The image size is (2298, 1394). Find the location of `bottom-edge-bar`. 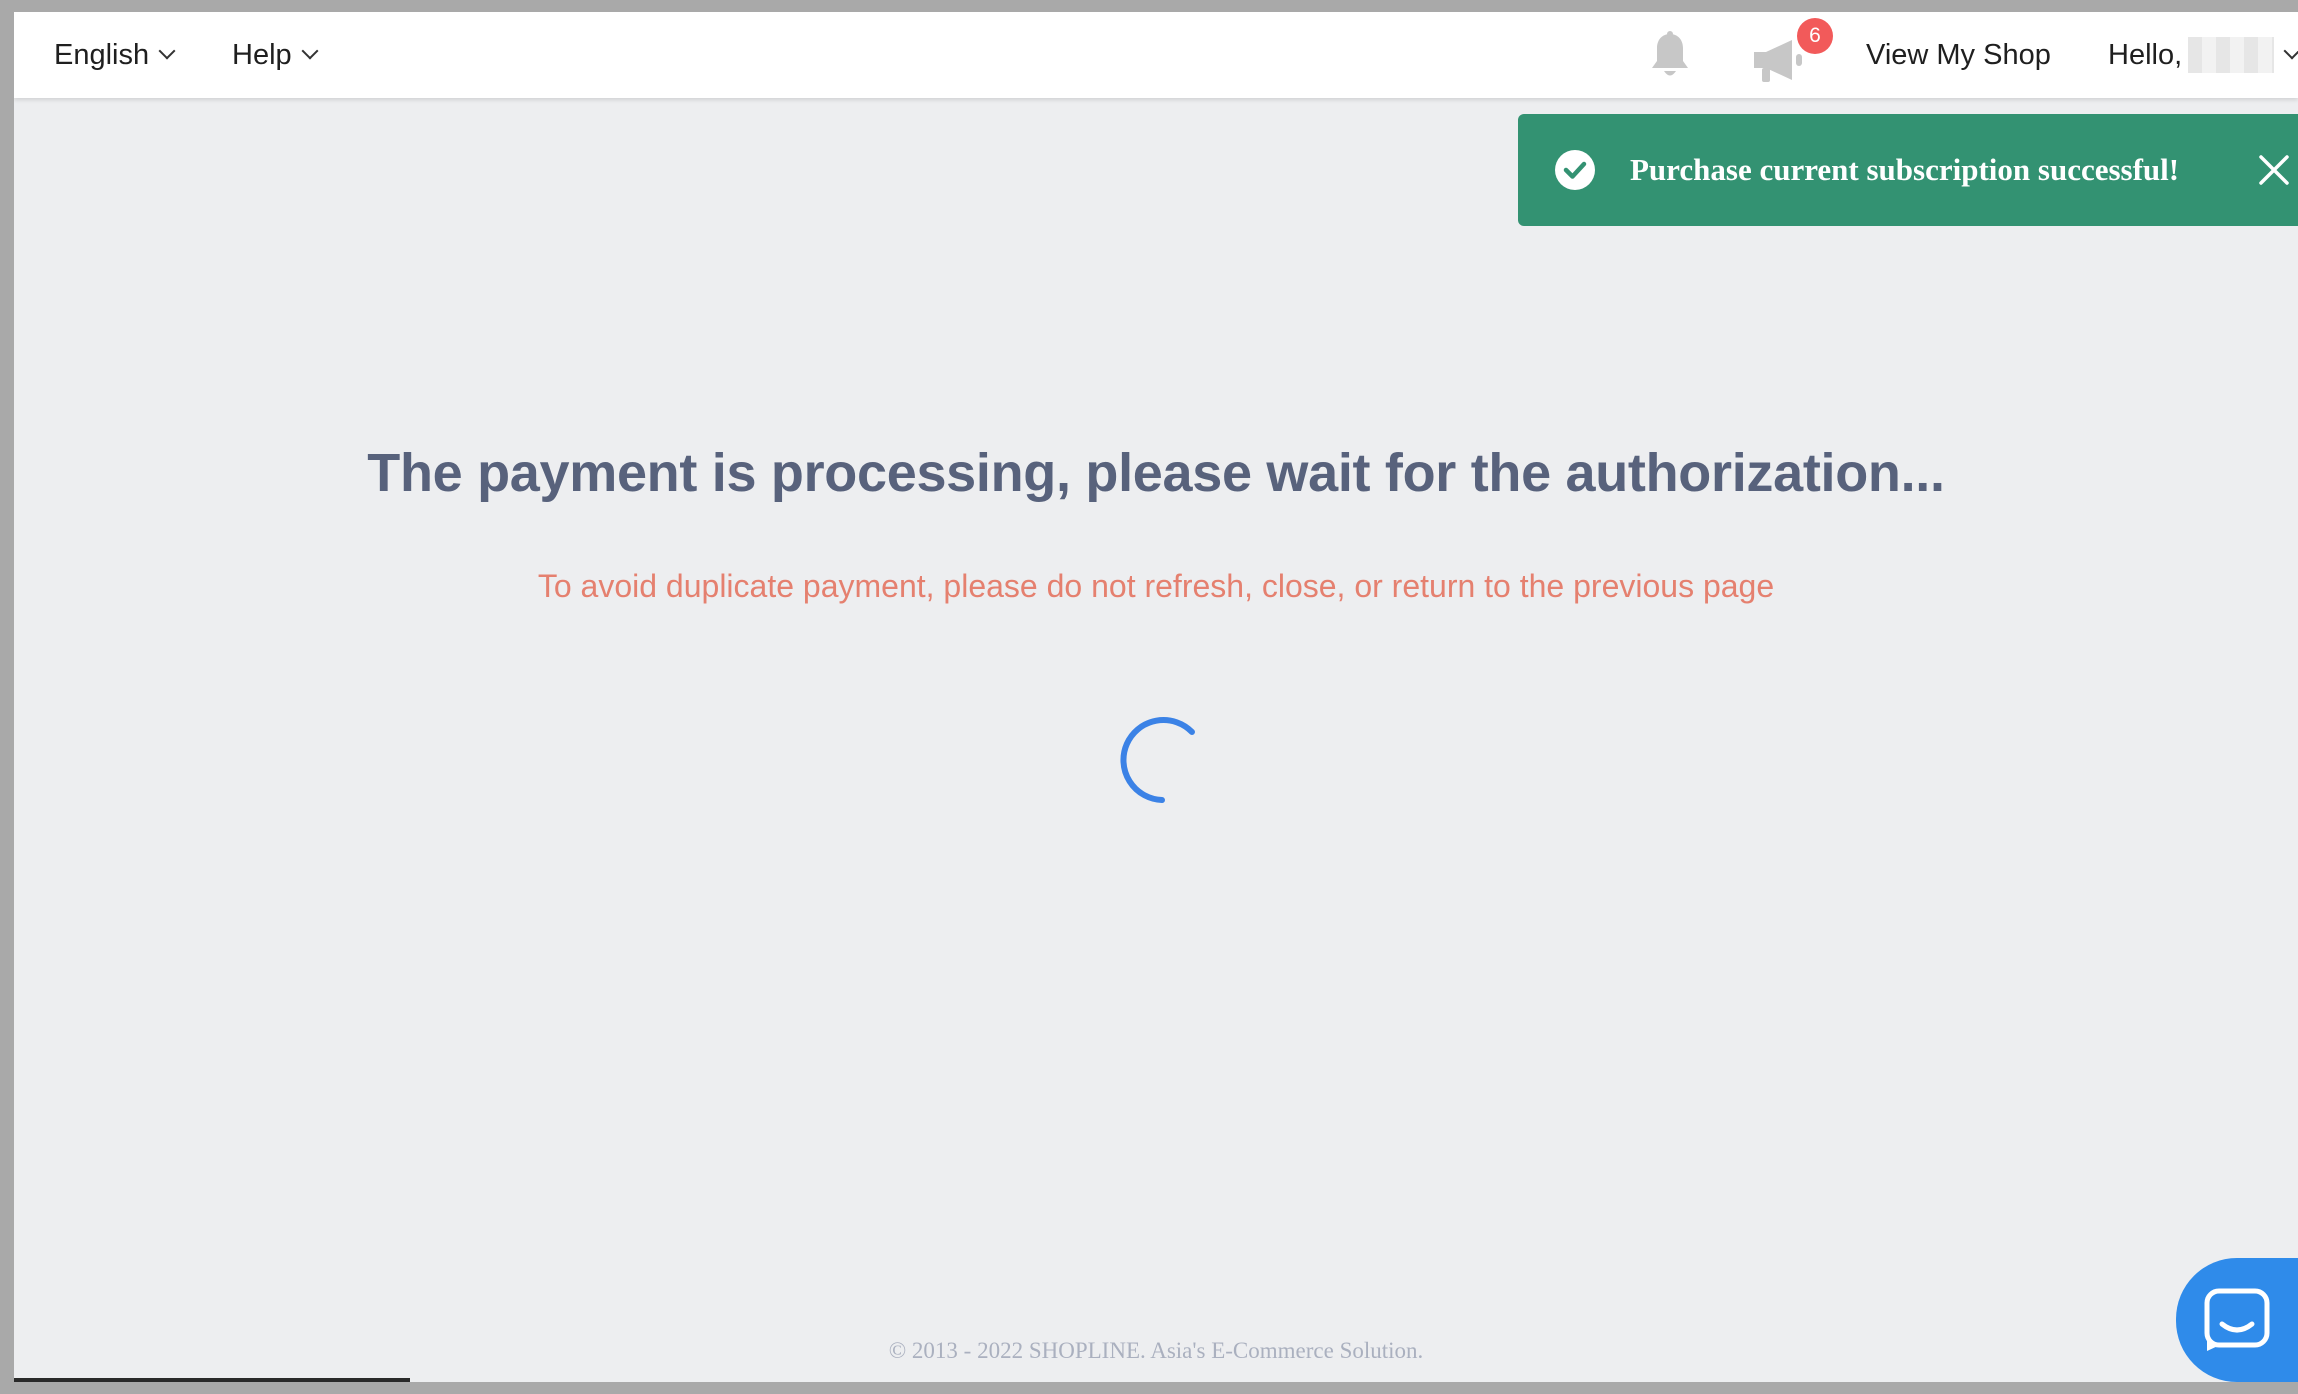

bottom-edge-bar is located at coordinates (212, 1380).